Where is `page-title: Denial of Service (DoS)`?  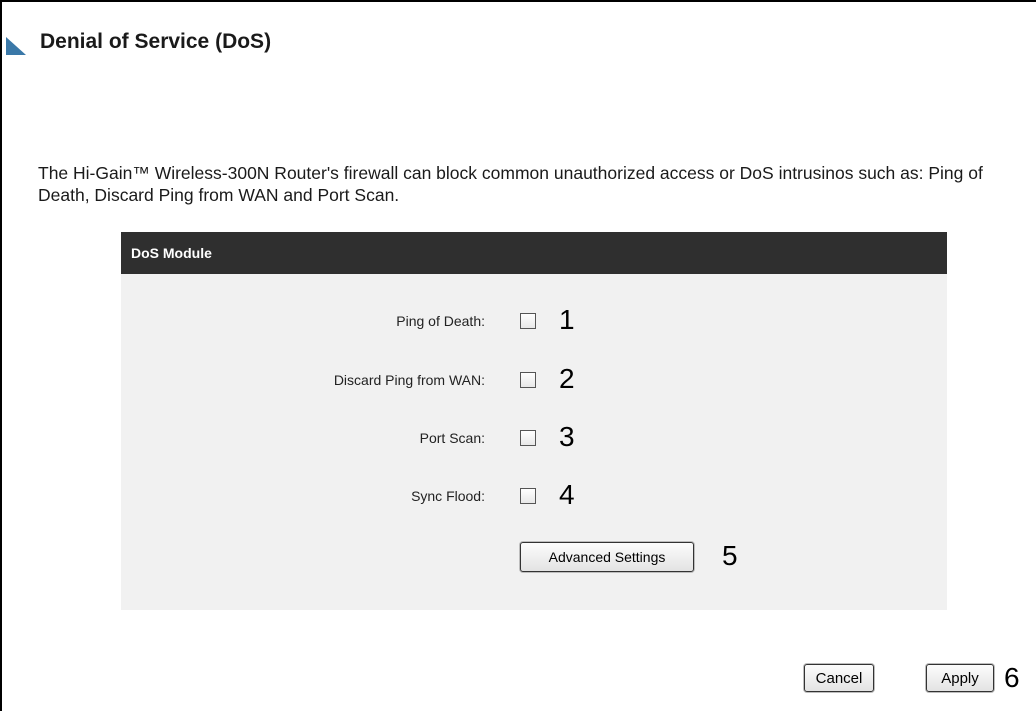 page-title: Denial of Service (DoS) is located at coordinates (156, 41).